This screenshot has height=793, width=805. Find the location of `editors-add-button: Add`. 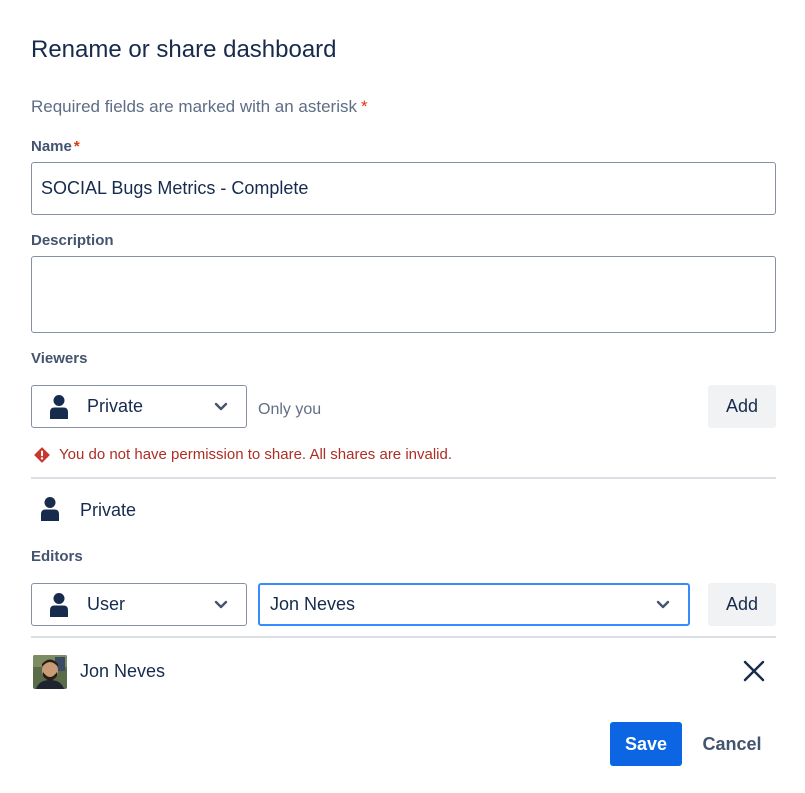

editors-add-button: Add is located at coordinates (742, 604).